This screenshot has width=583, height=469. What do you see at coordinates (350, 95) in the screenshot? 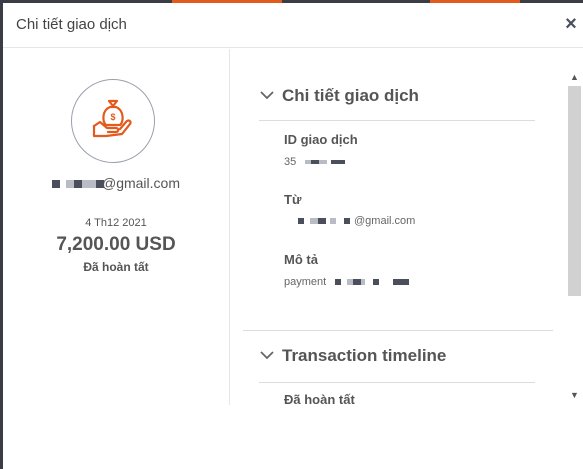
I see `details-section-title: Chi tiết giao dịch` at bounding box center [350, 95].